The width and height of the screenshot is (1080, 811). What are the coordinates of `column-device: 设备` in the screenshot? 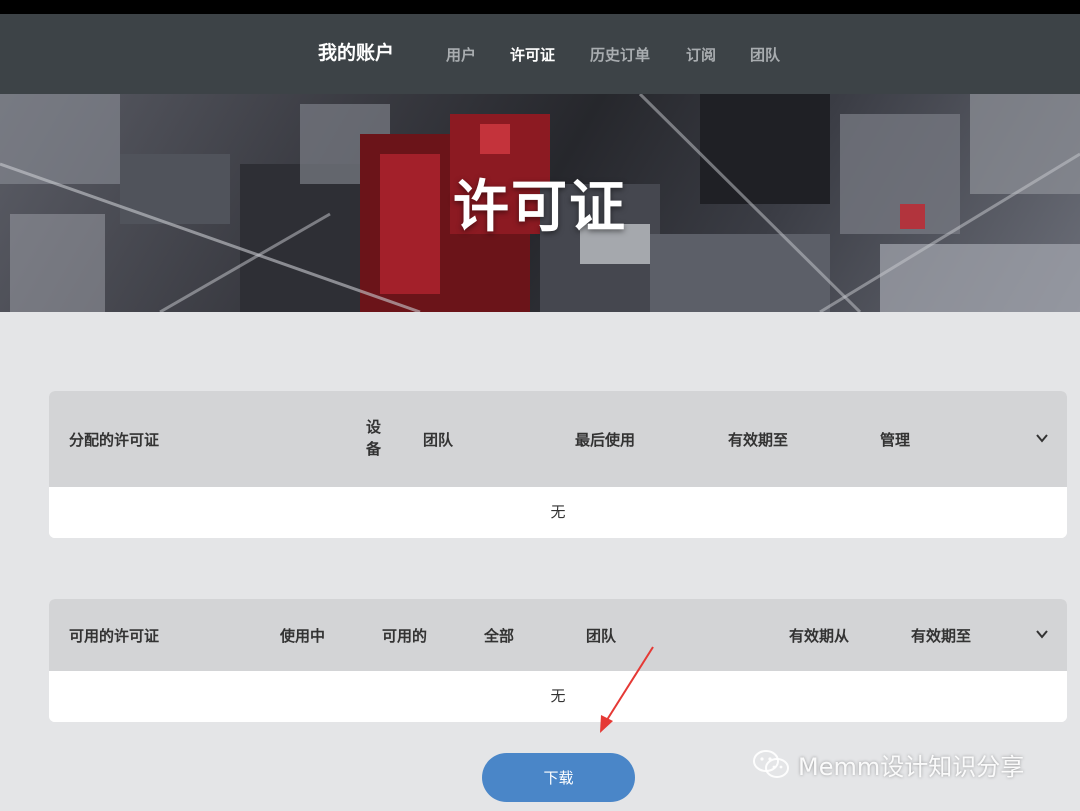 It's located at (376, 438).